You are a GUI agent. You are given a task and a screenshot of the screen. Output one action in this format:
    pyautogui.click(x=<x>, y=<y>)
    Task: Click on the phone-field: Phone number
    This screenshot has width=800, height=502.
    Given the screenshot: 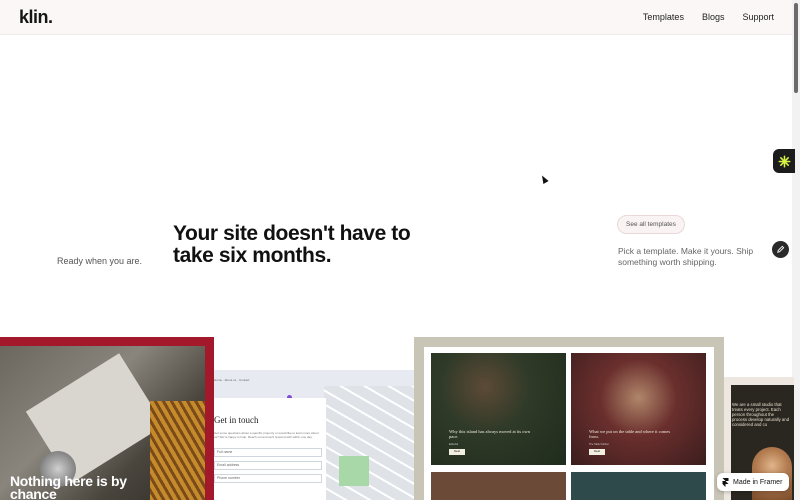 What is the action you would take?
    pyautogui.click(x=268, y=478)
    